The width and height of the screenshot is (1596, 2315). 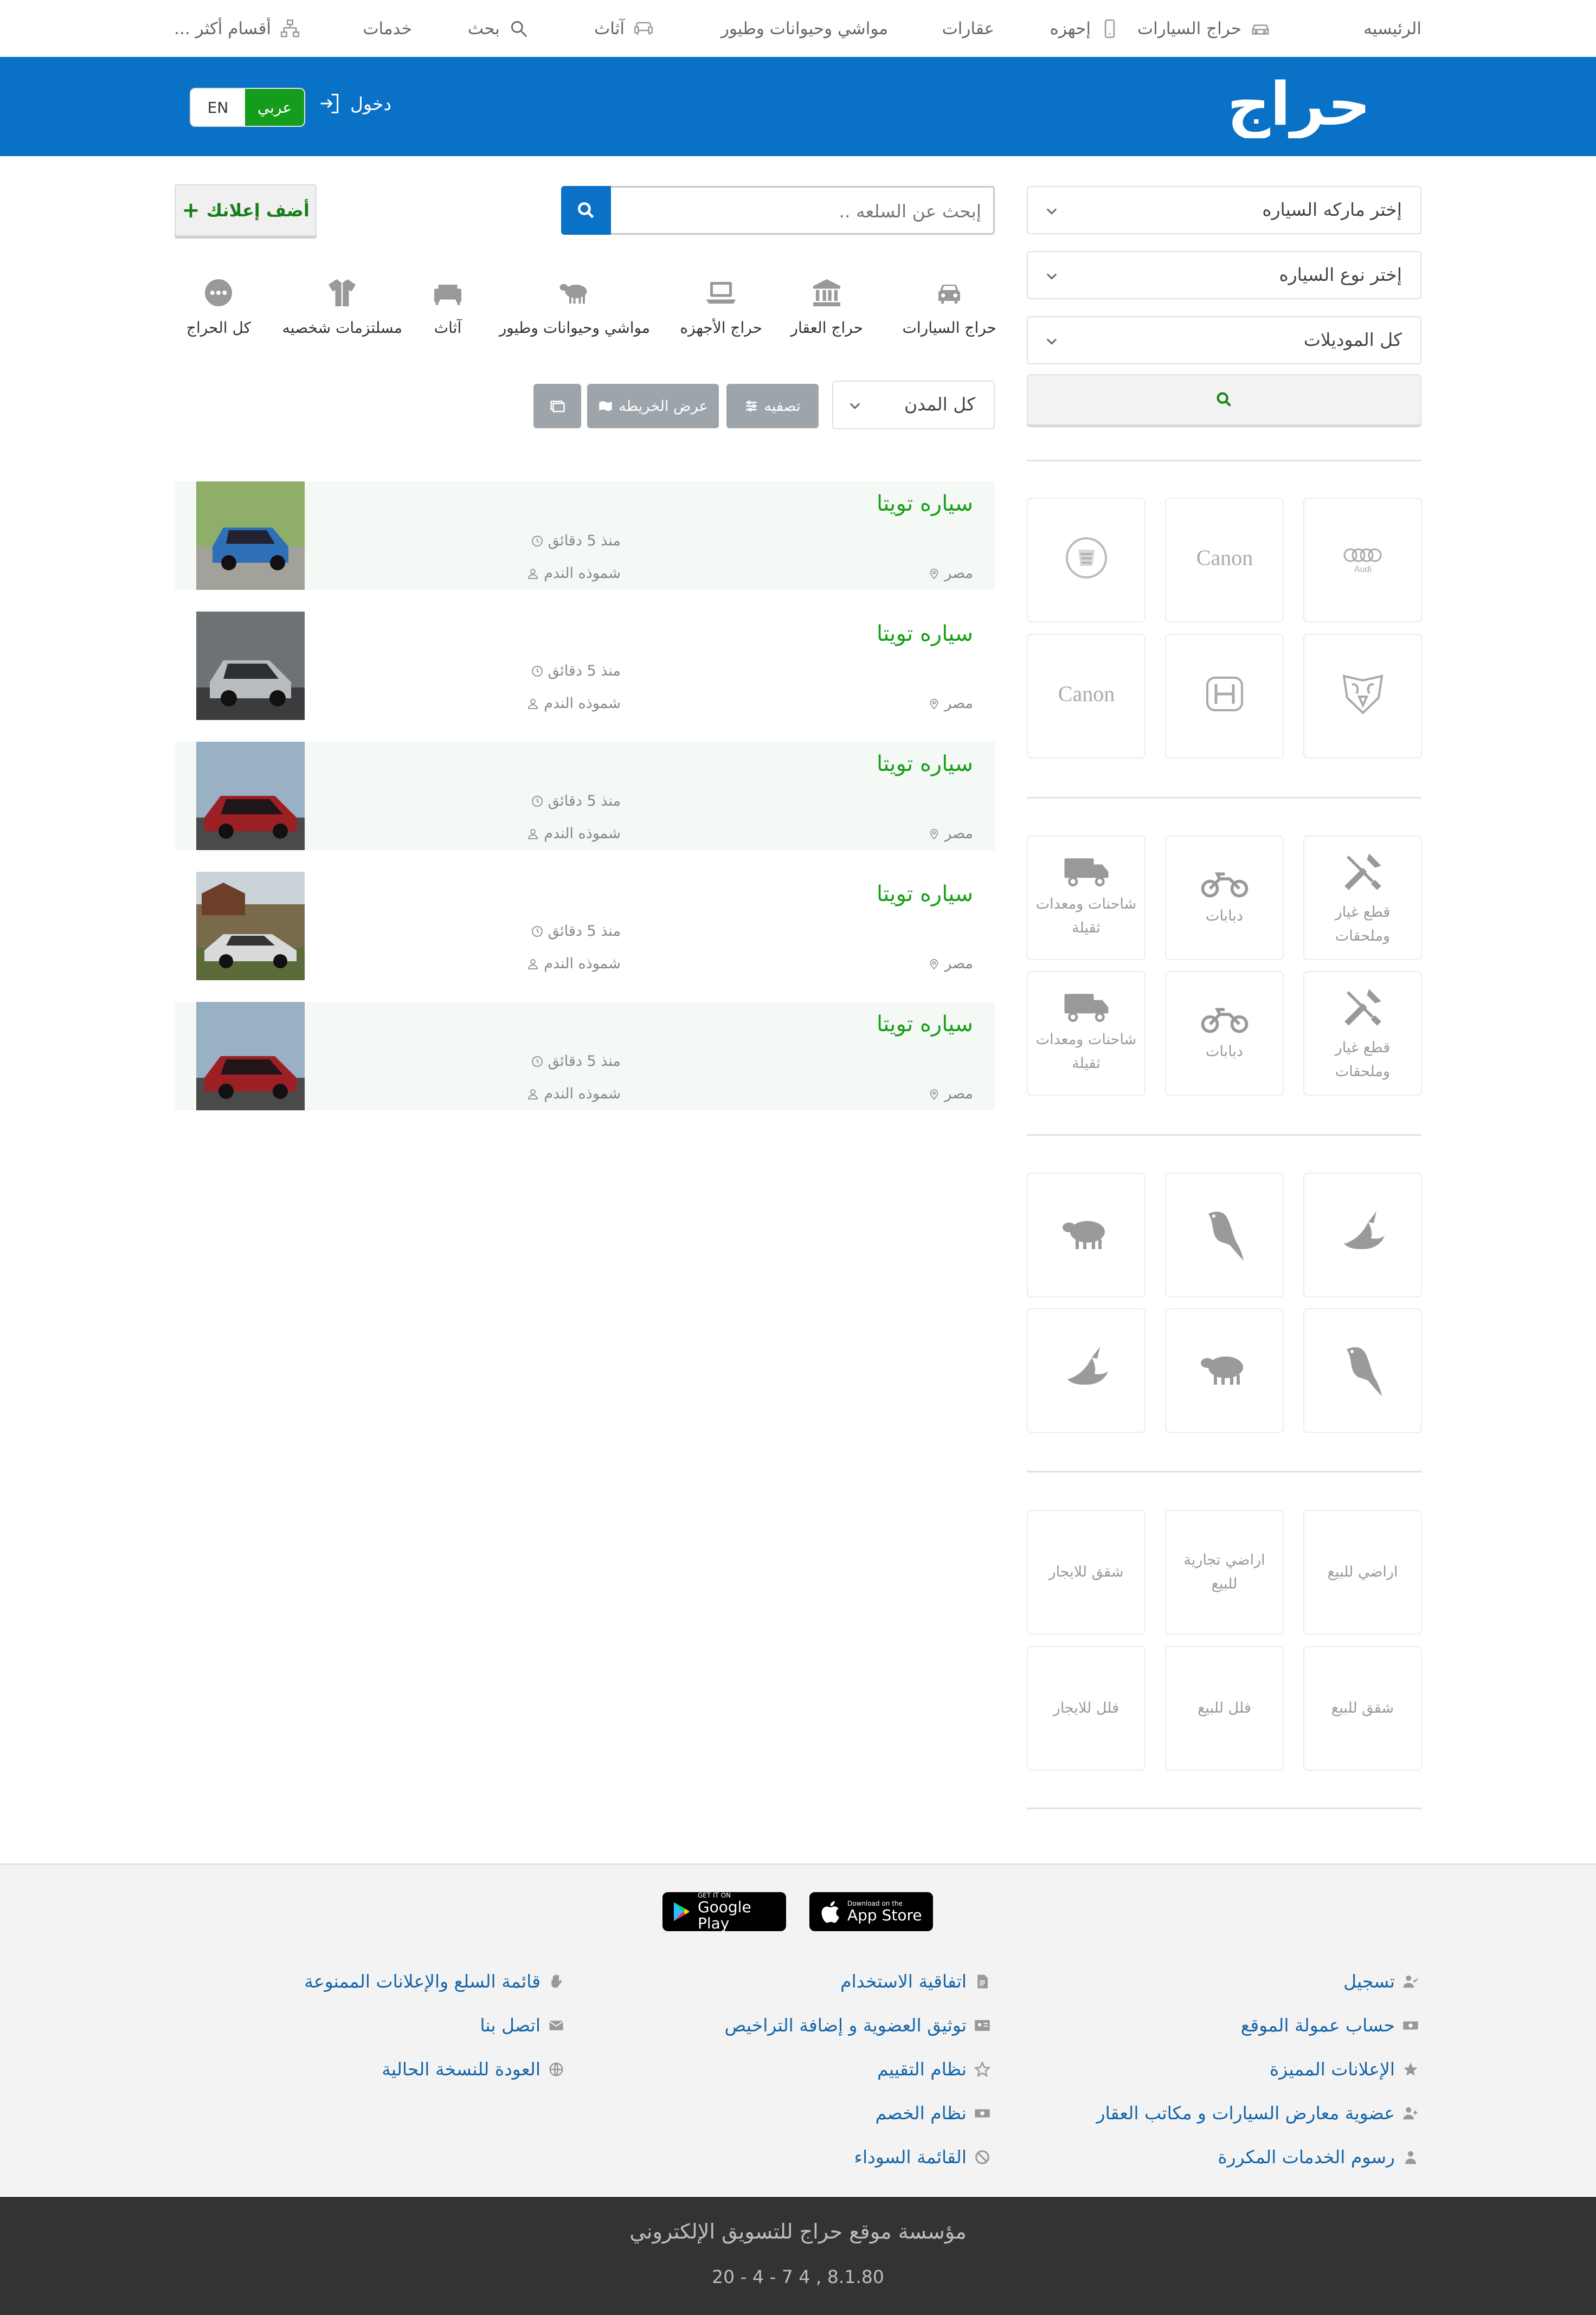 I want to click on lang-en-button: EN, so click(x=218, y=108).